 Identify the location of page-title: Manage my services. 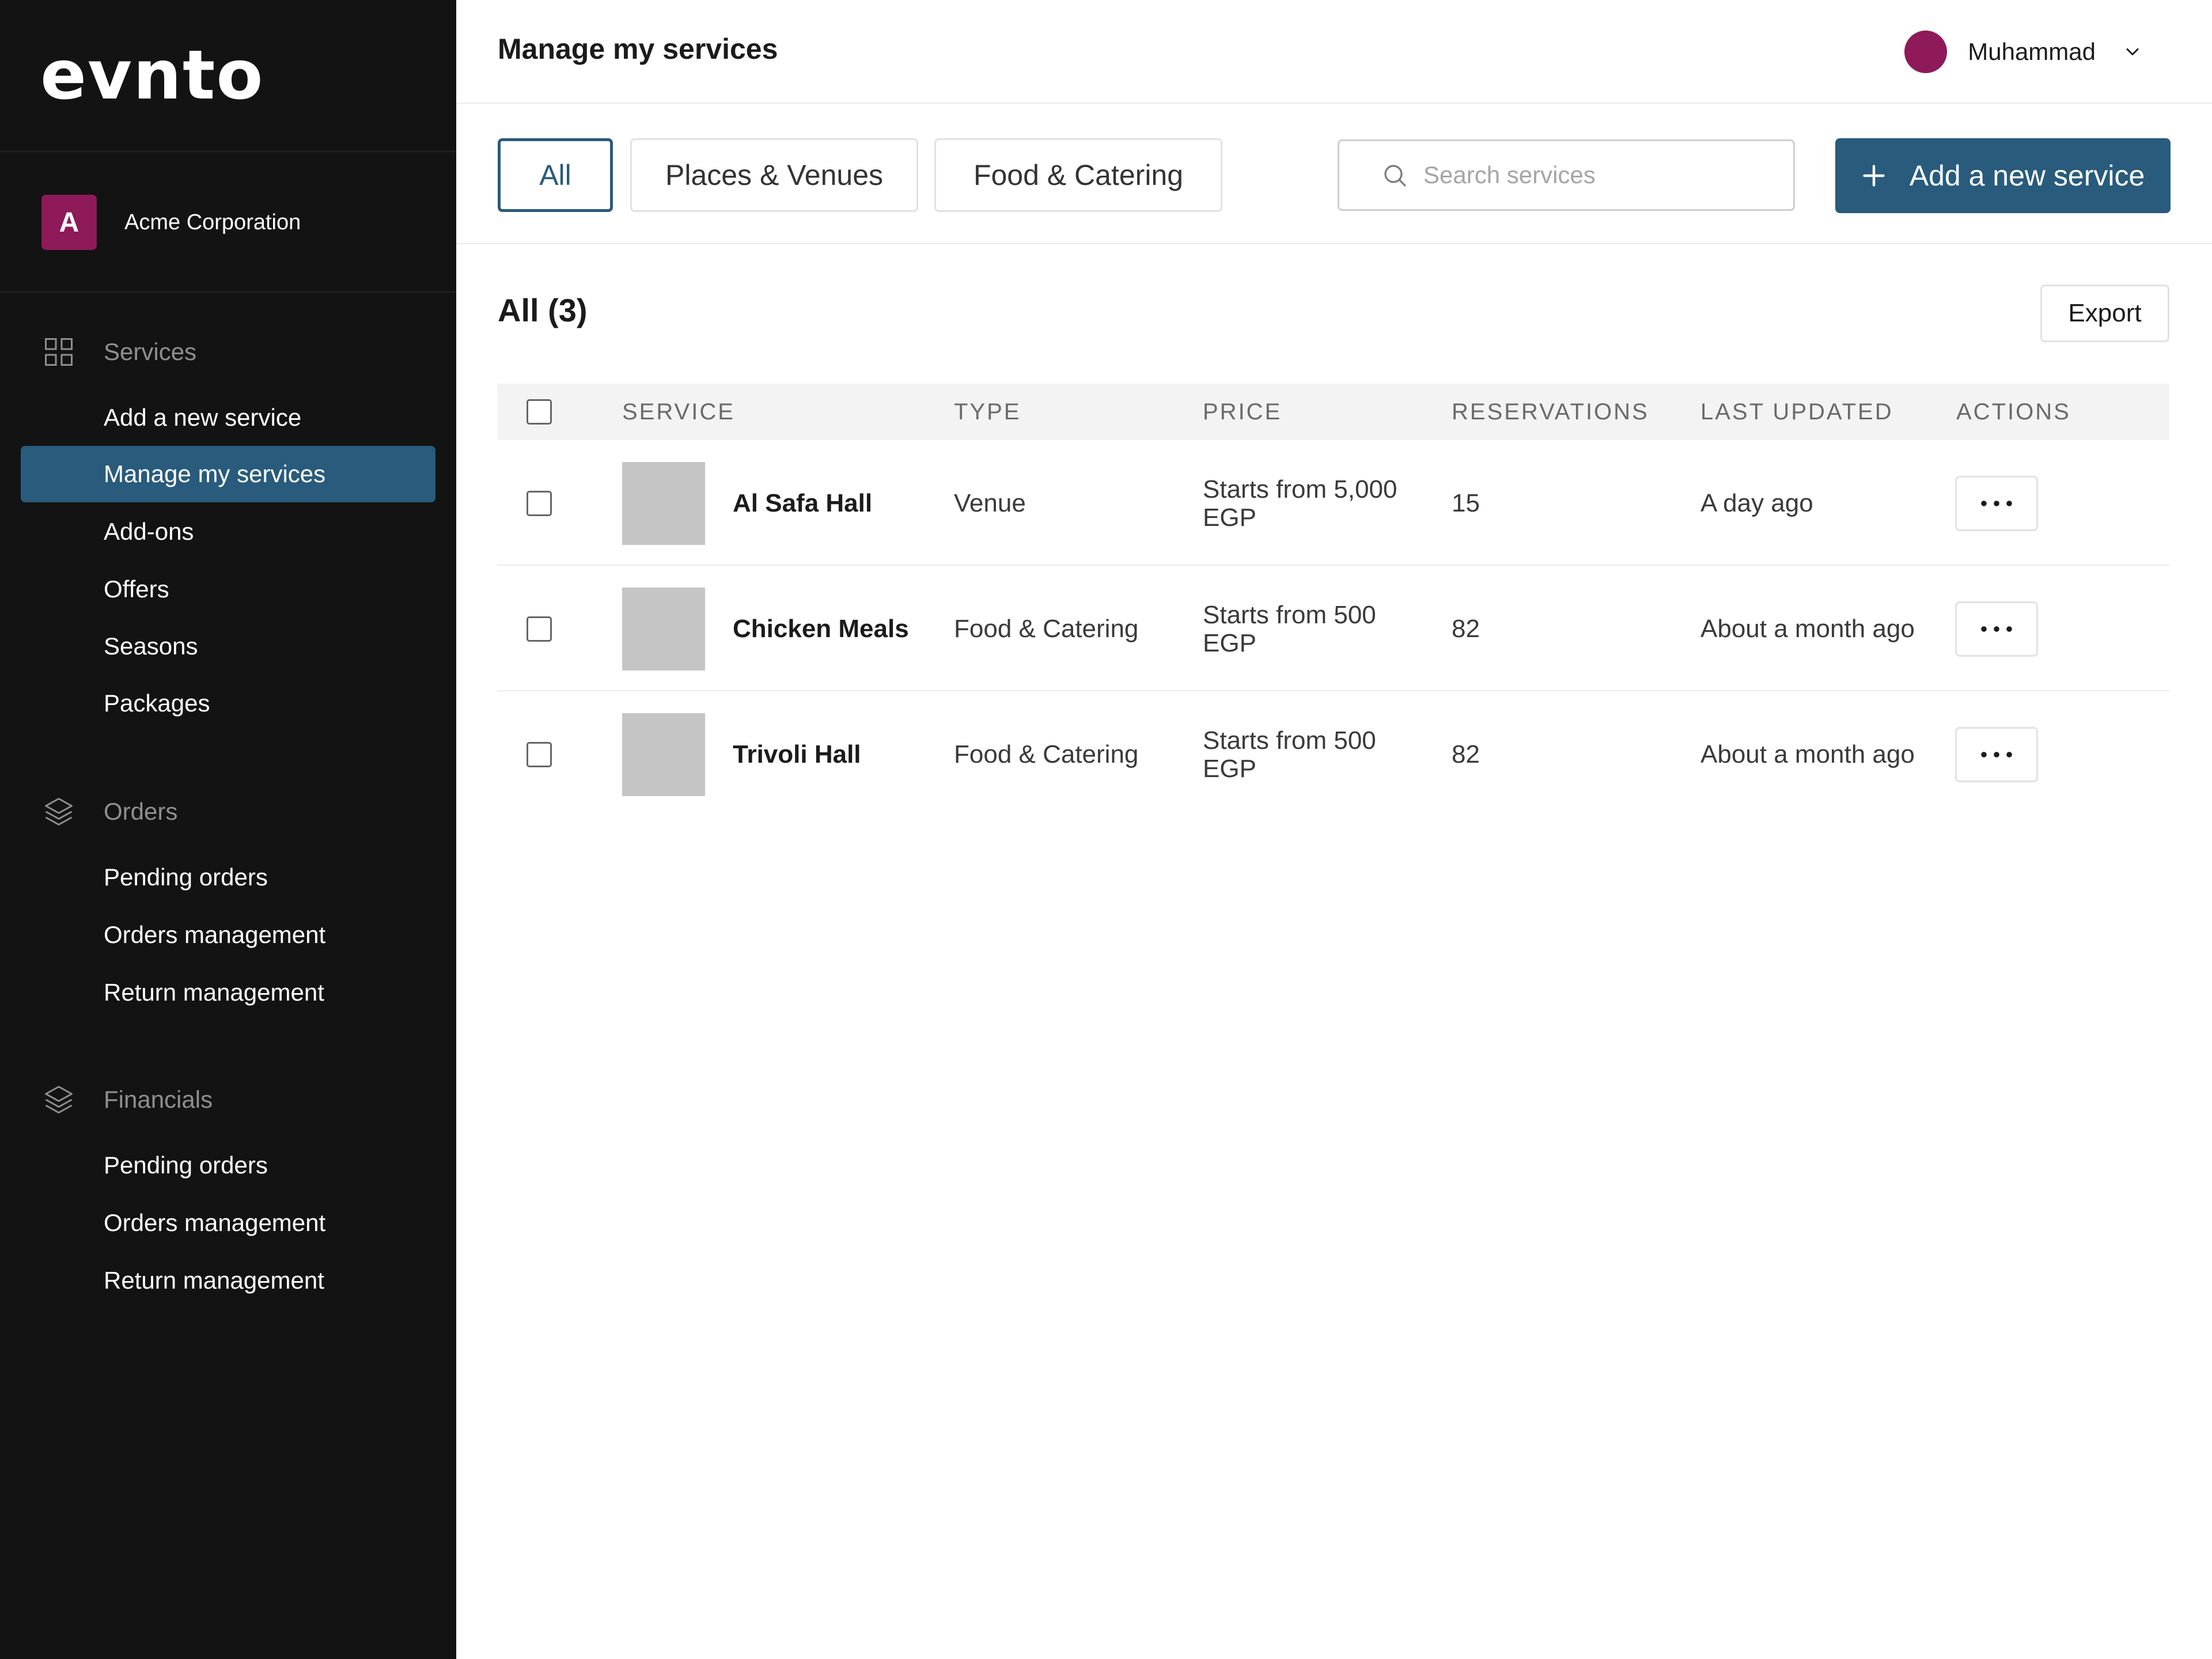
(638, 49).